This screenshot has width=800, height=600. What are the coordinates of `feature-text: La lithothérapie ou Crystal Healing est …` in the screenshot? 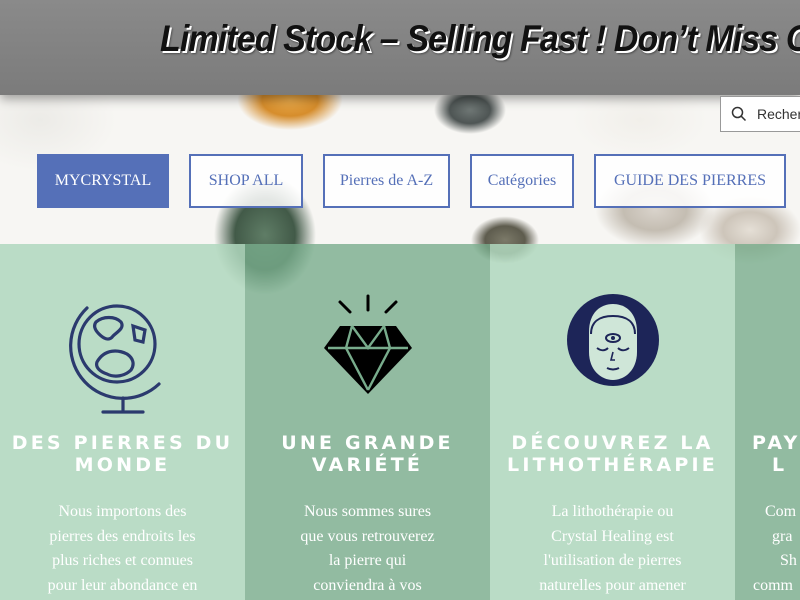 It's located at (612, 548).